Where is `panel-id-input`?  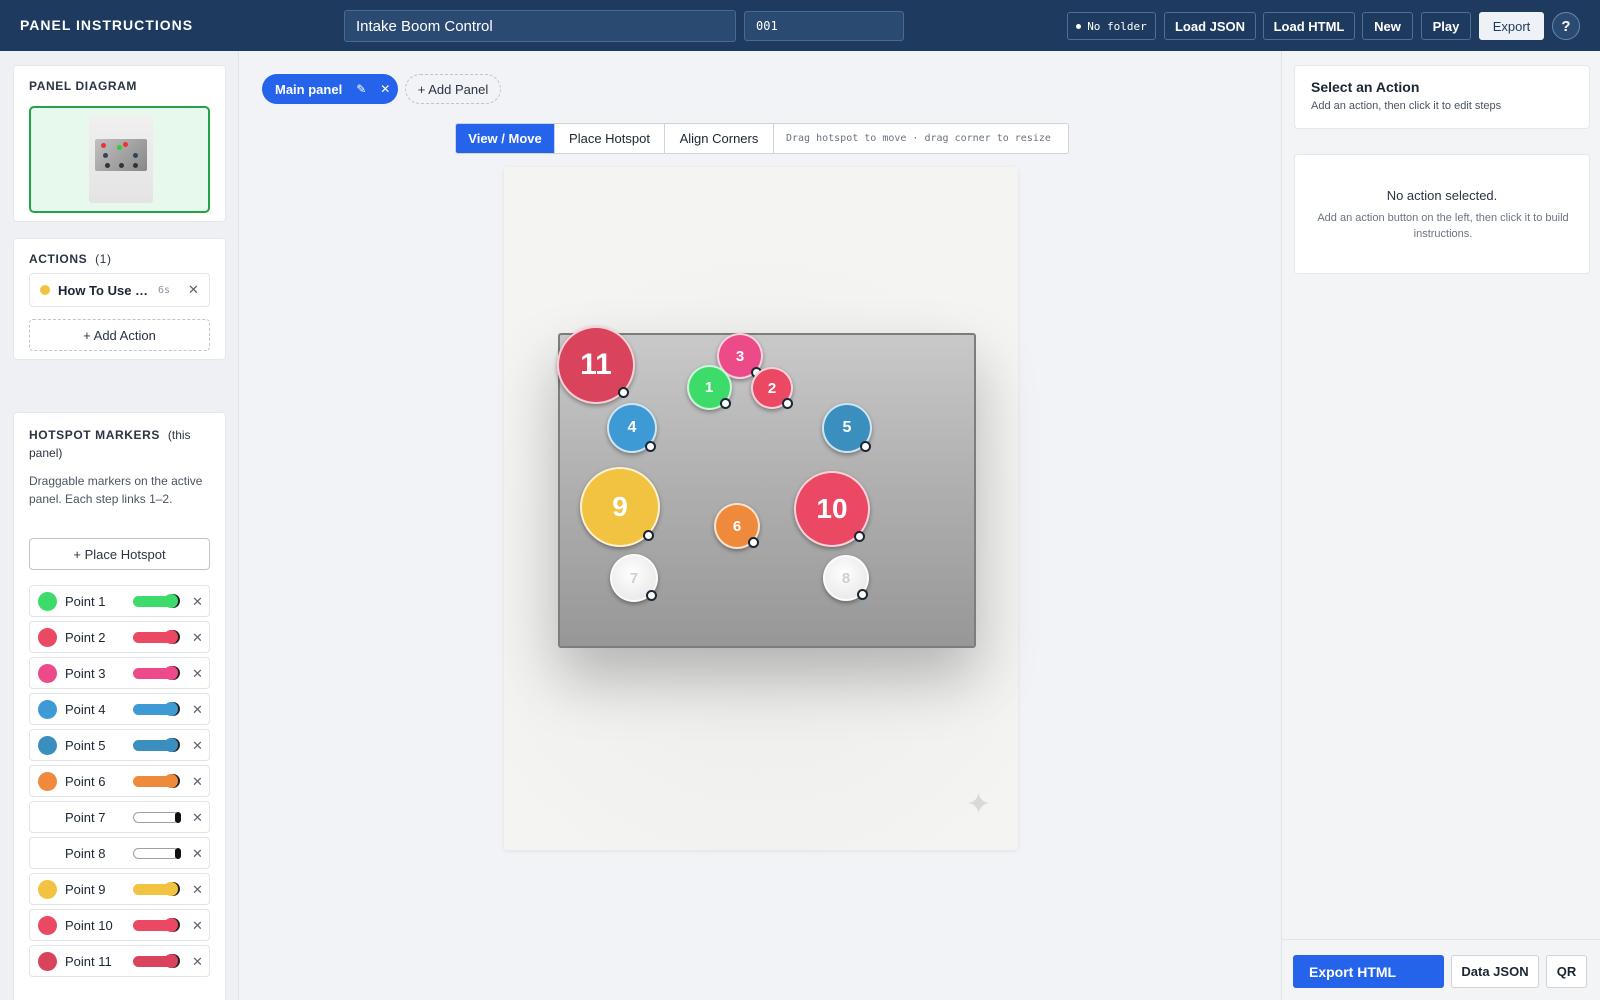
panel-id-input is located at coordinates (824, 26).